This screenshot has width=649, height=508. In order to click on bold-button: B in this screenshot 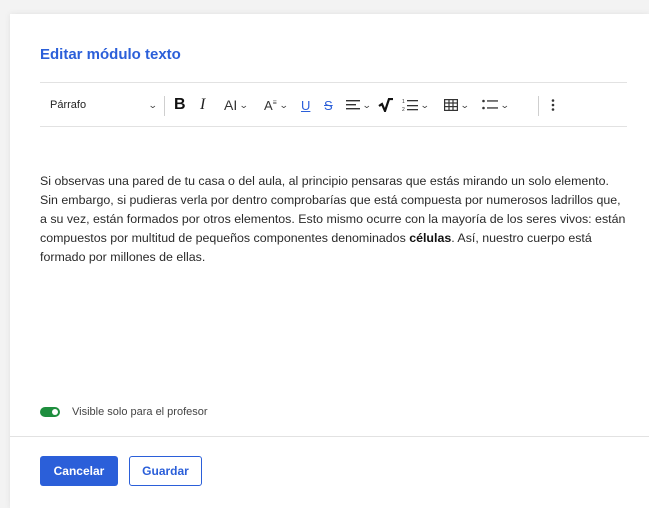, I will do `click(180, 105)`.